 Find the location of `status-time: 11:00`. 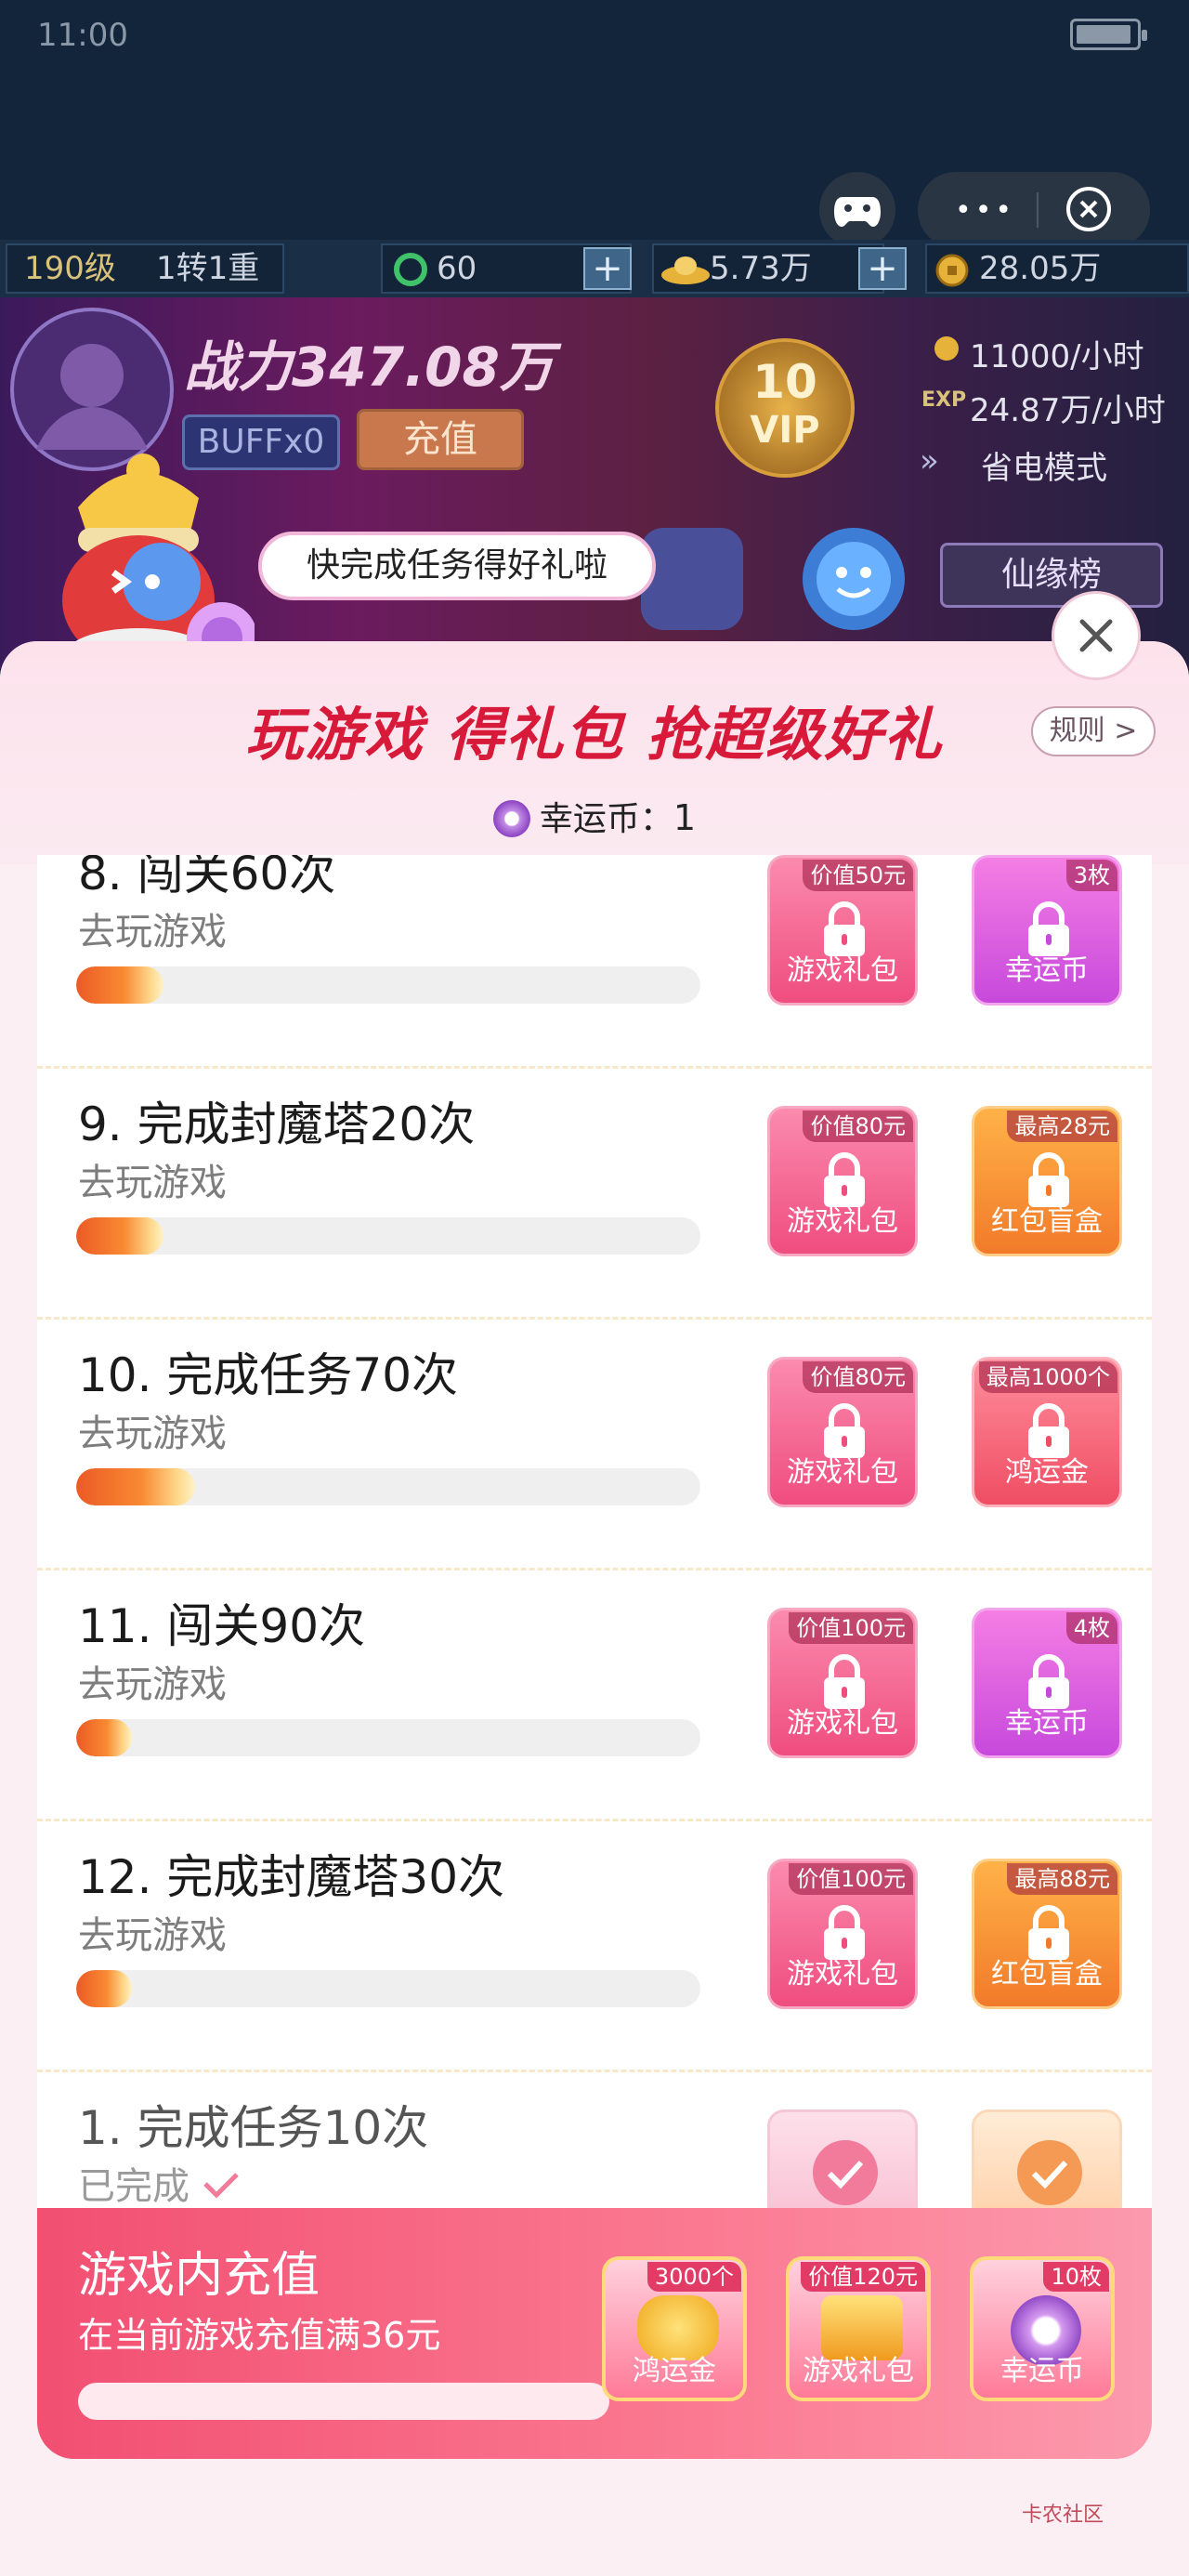

status-time: 11:00 is located at coordinates (82, 35).